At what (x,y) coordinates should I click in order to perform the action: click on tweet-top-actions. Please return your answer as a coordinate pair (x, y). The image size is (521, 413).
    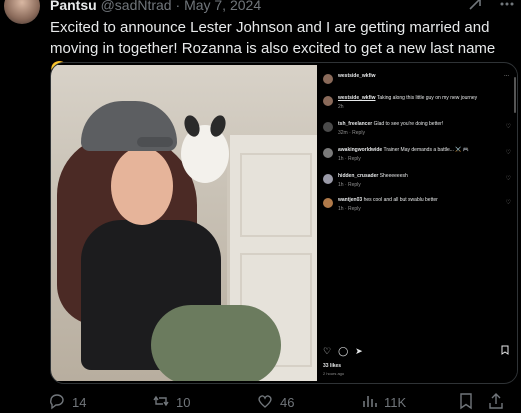
    Looking at the image, I should click on (491, 8).